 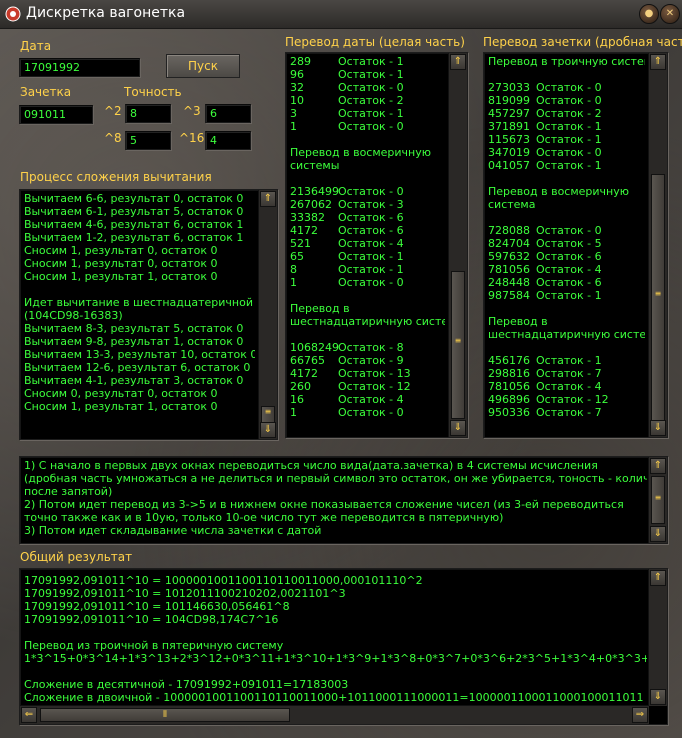 I want to click on minimize-button: ●, so click(x=649, y=14).